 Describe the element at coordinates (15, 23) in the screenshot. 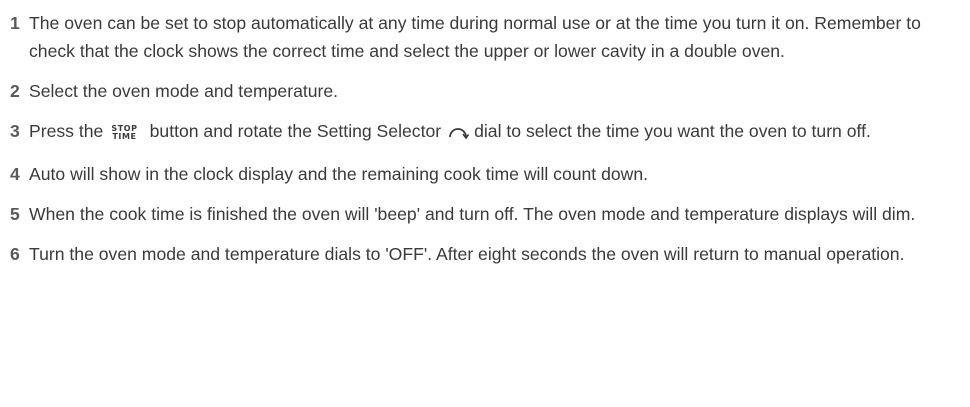

I see `step-number: 1` at that location.